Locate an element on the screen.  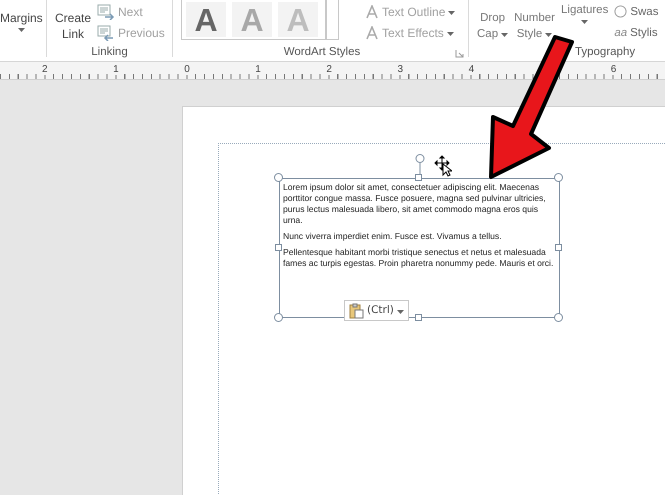
ruler-number: 0 is located at coordinates (187, 69).